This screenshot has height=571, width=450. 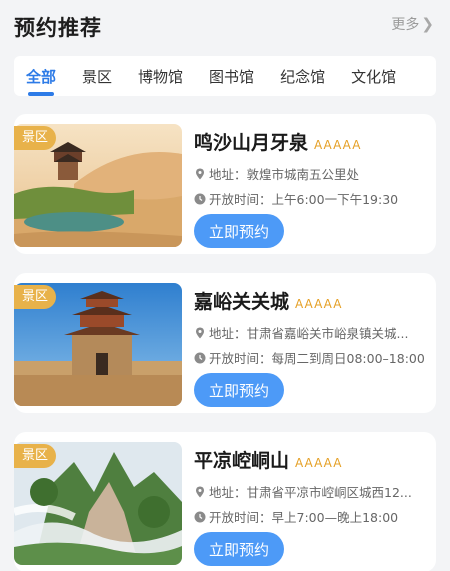 I want to click on more-link: 更多 ❯, so click(x=412, y=24).